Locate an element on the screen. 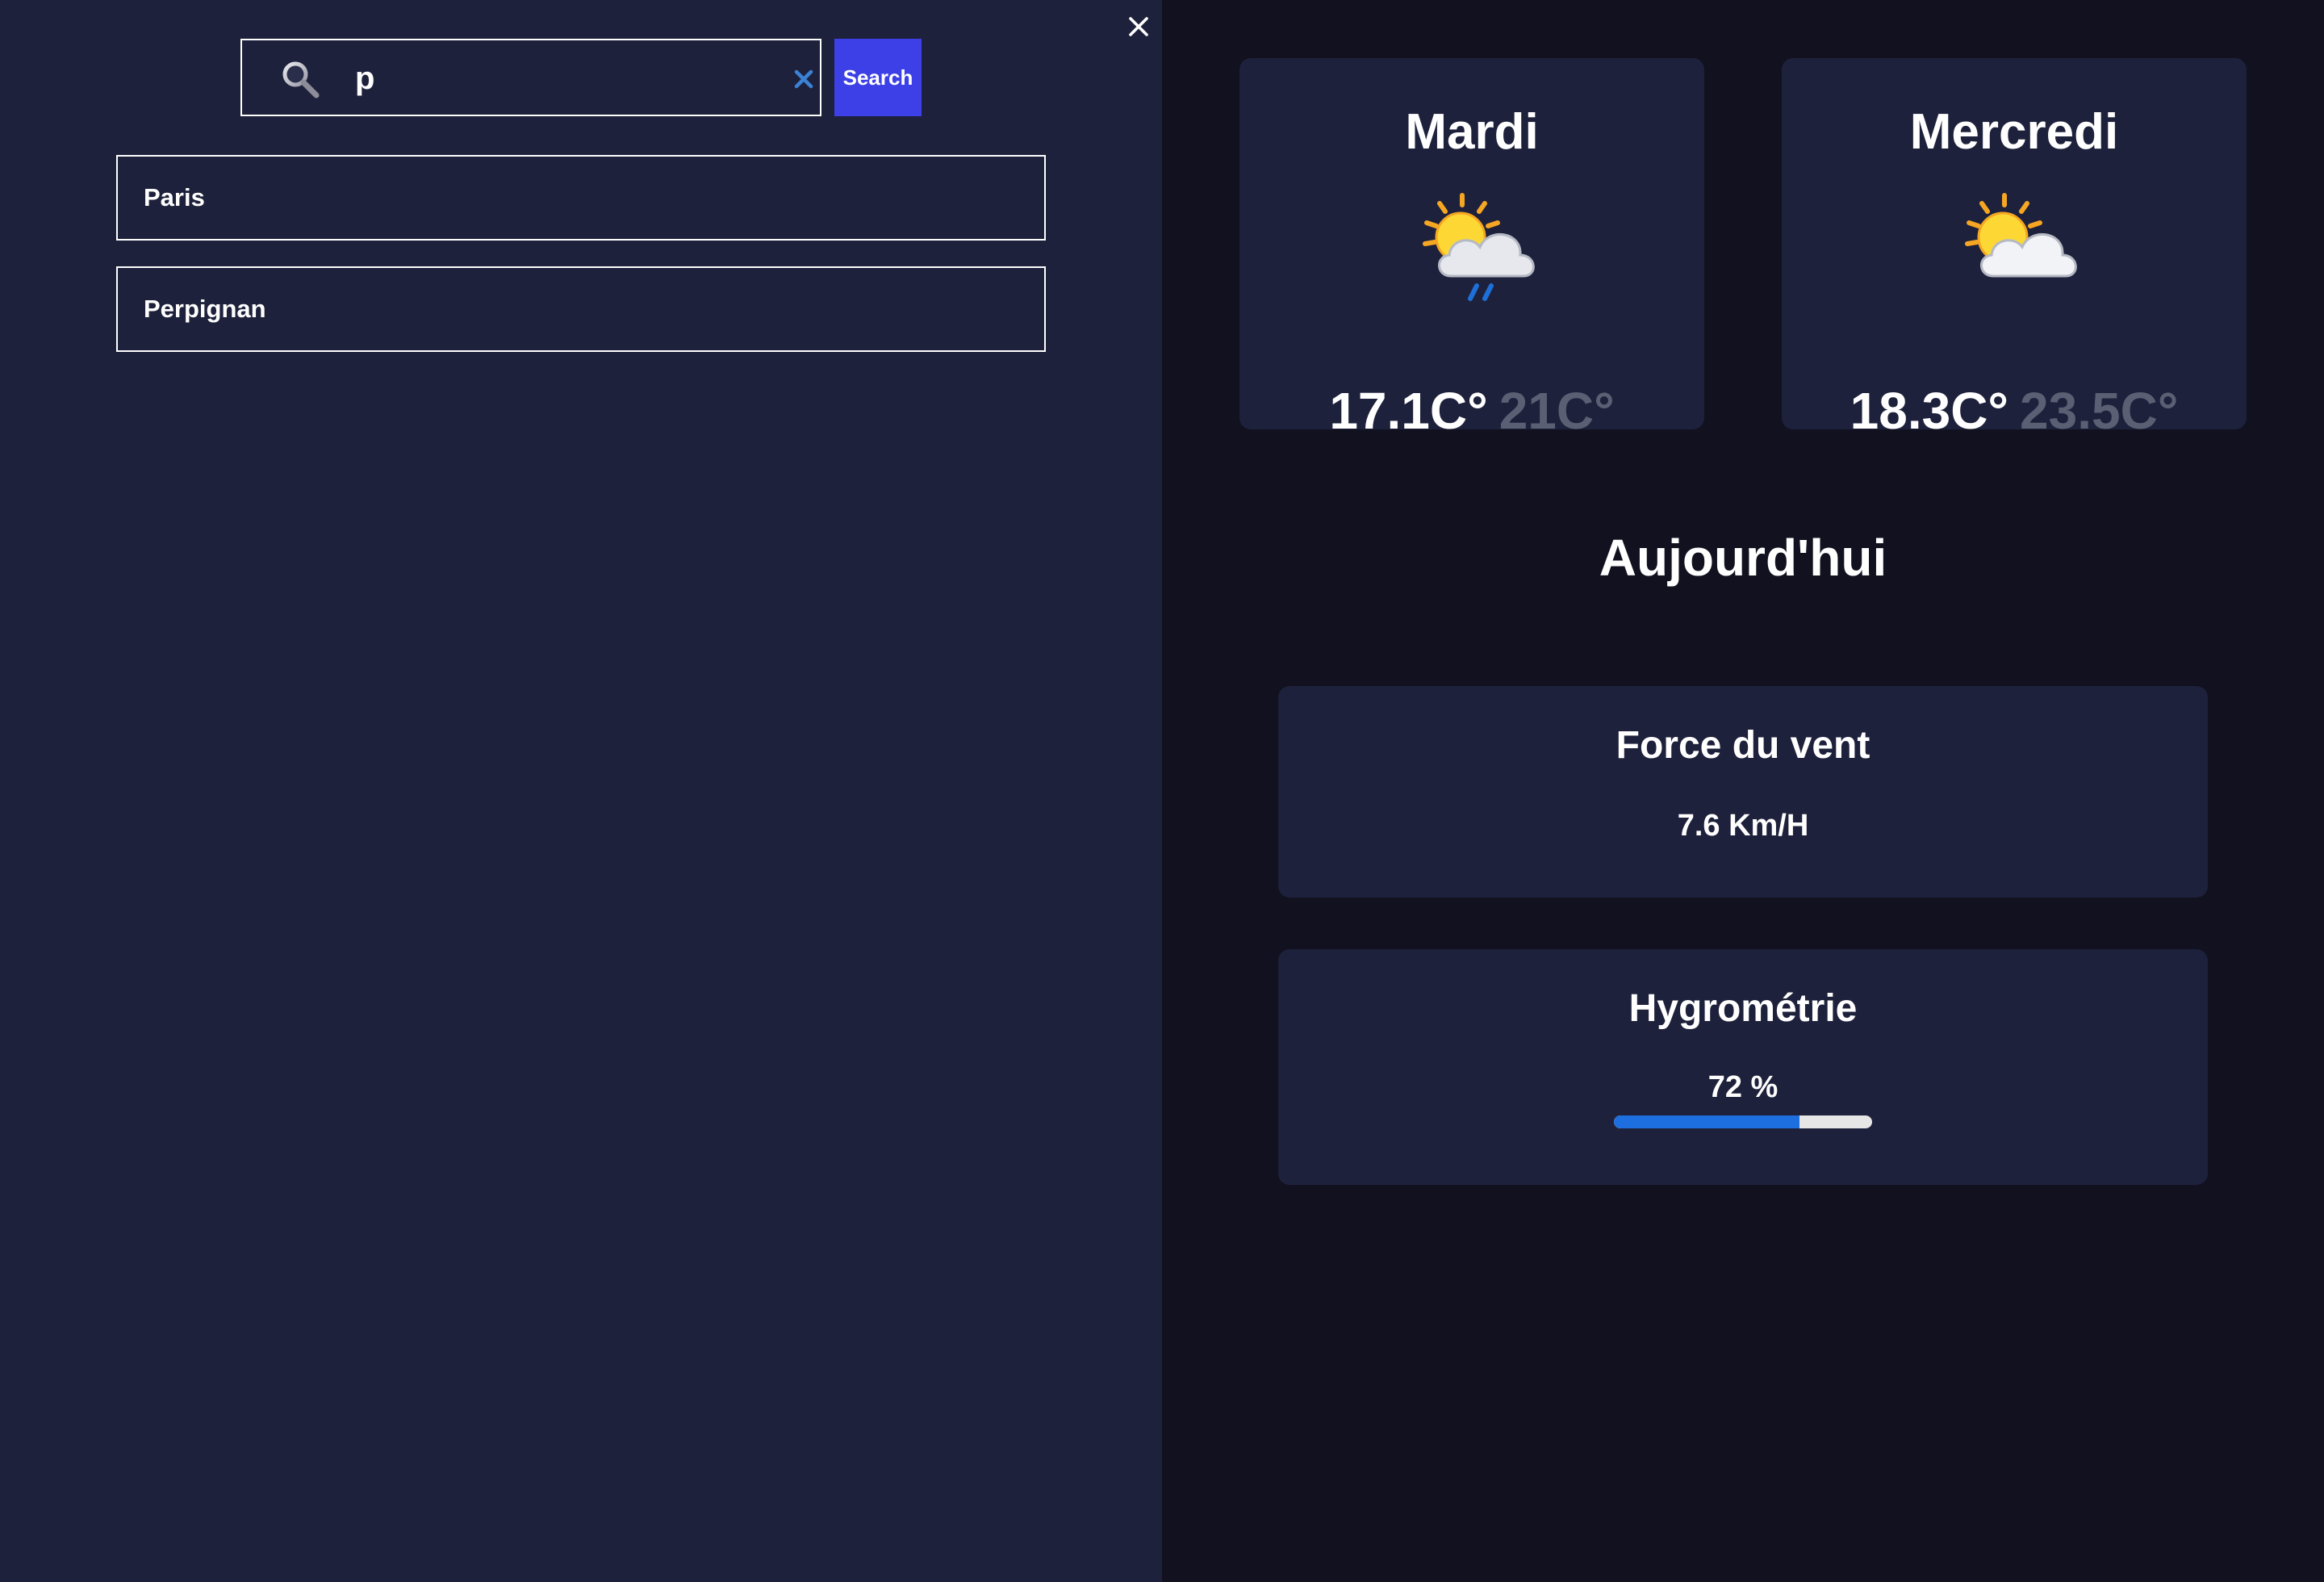  forecast-card-mardi: Mardi 17.1C° 21C° is located at coordinates (1471, 249).